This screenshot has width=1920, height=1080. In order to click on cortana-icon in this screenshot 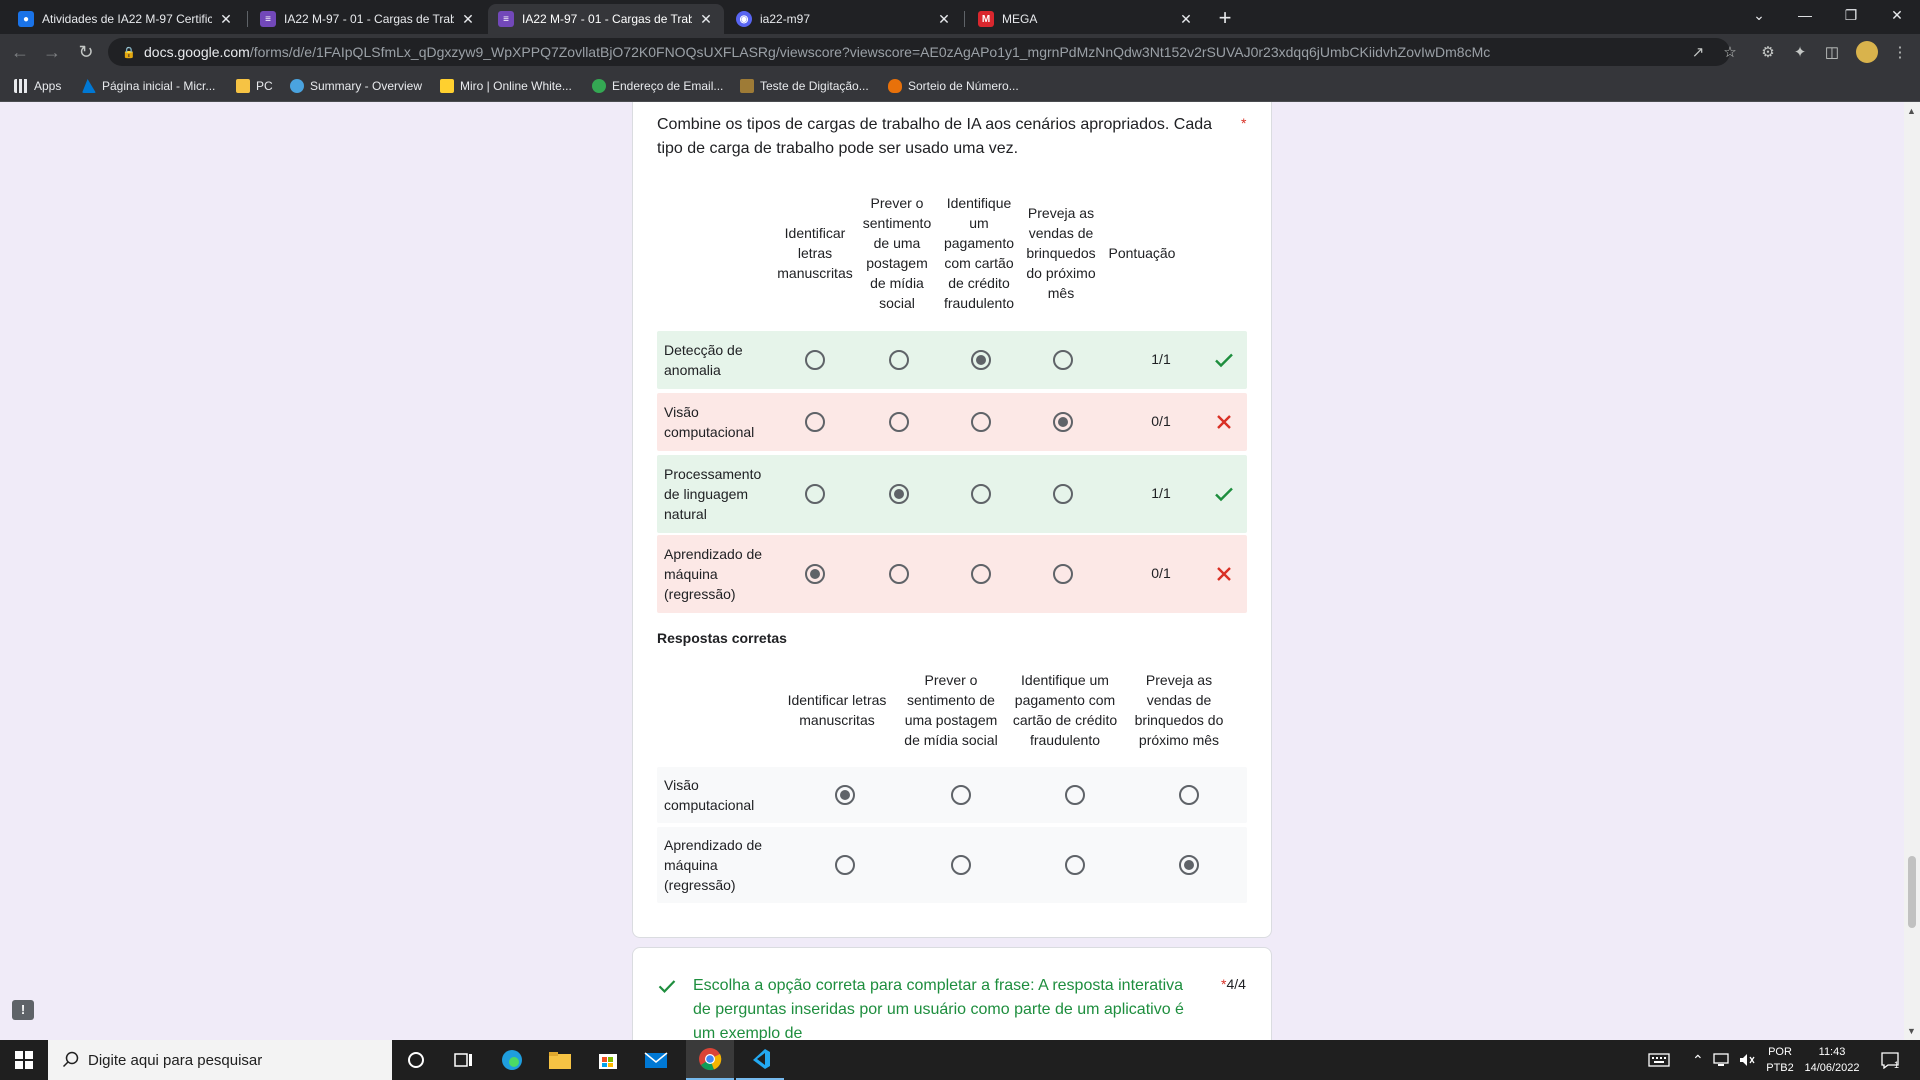, I will do `click(416, 1060)`.